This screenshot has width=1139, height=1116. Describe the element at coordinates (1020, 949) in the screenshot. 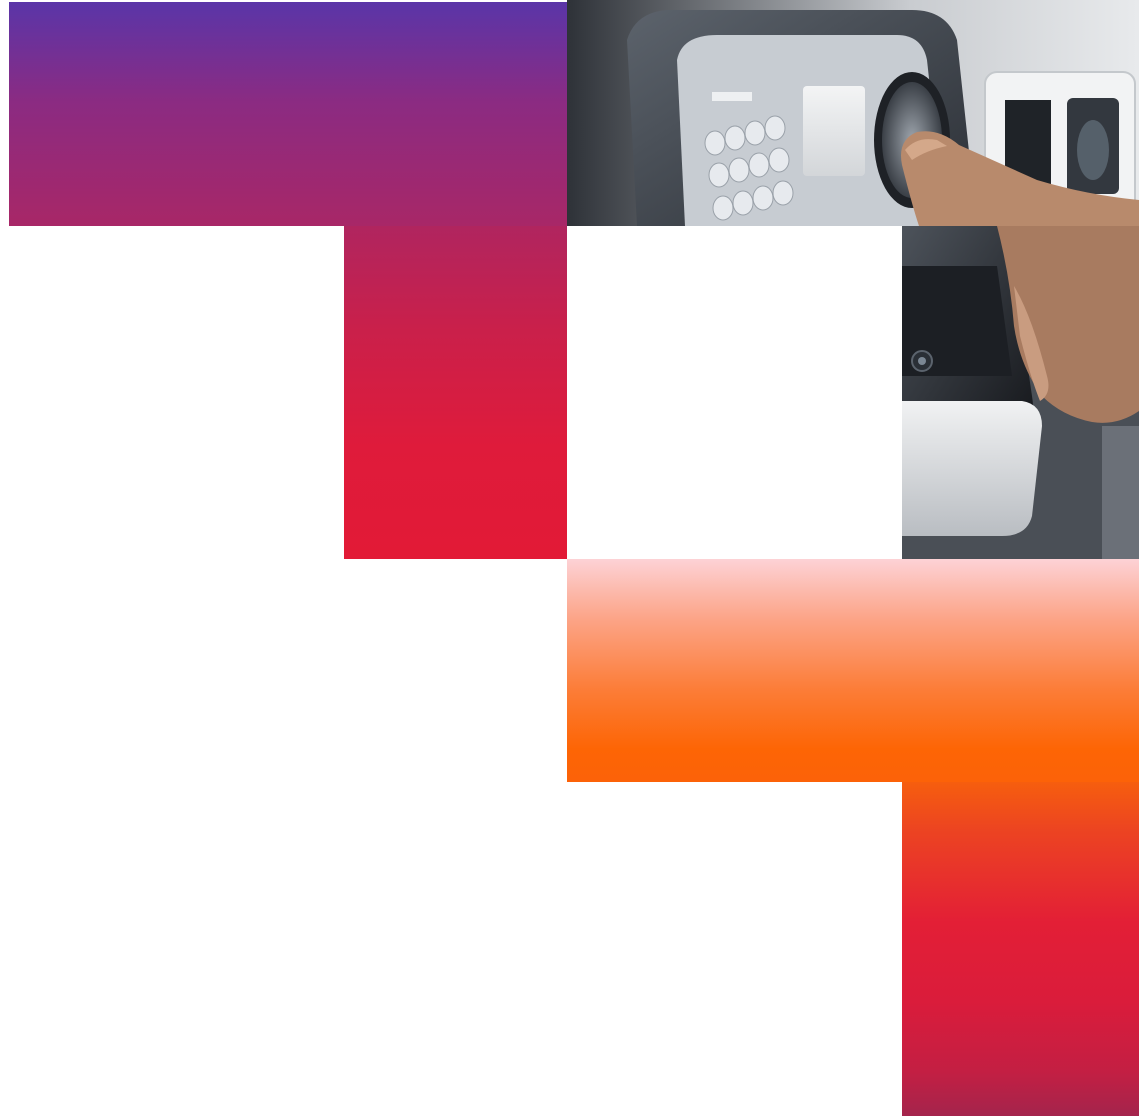

I see `orange-gradient-stem` at that location.